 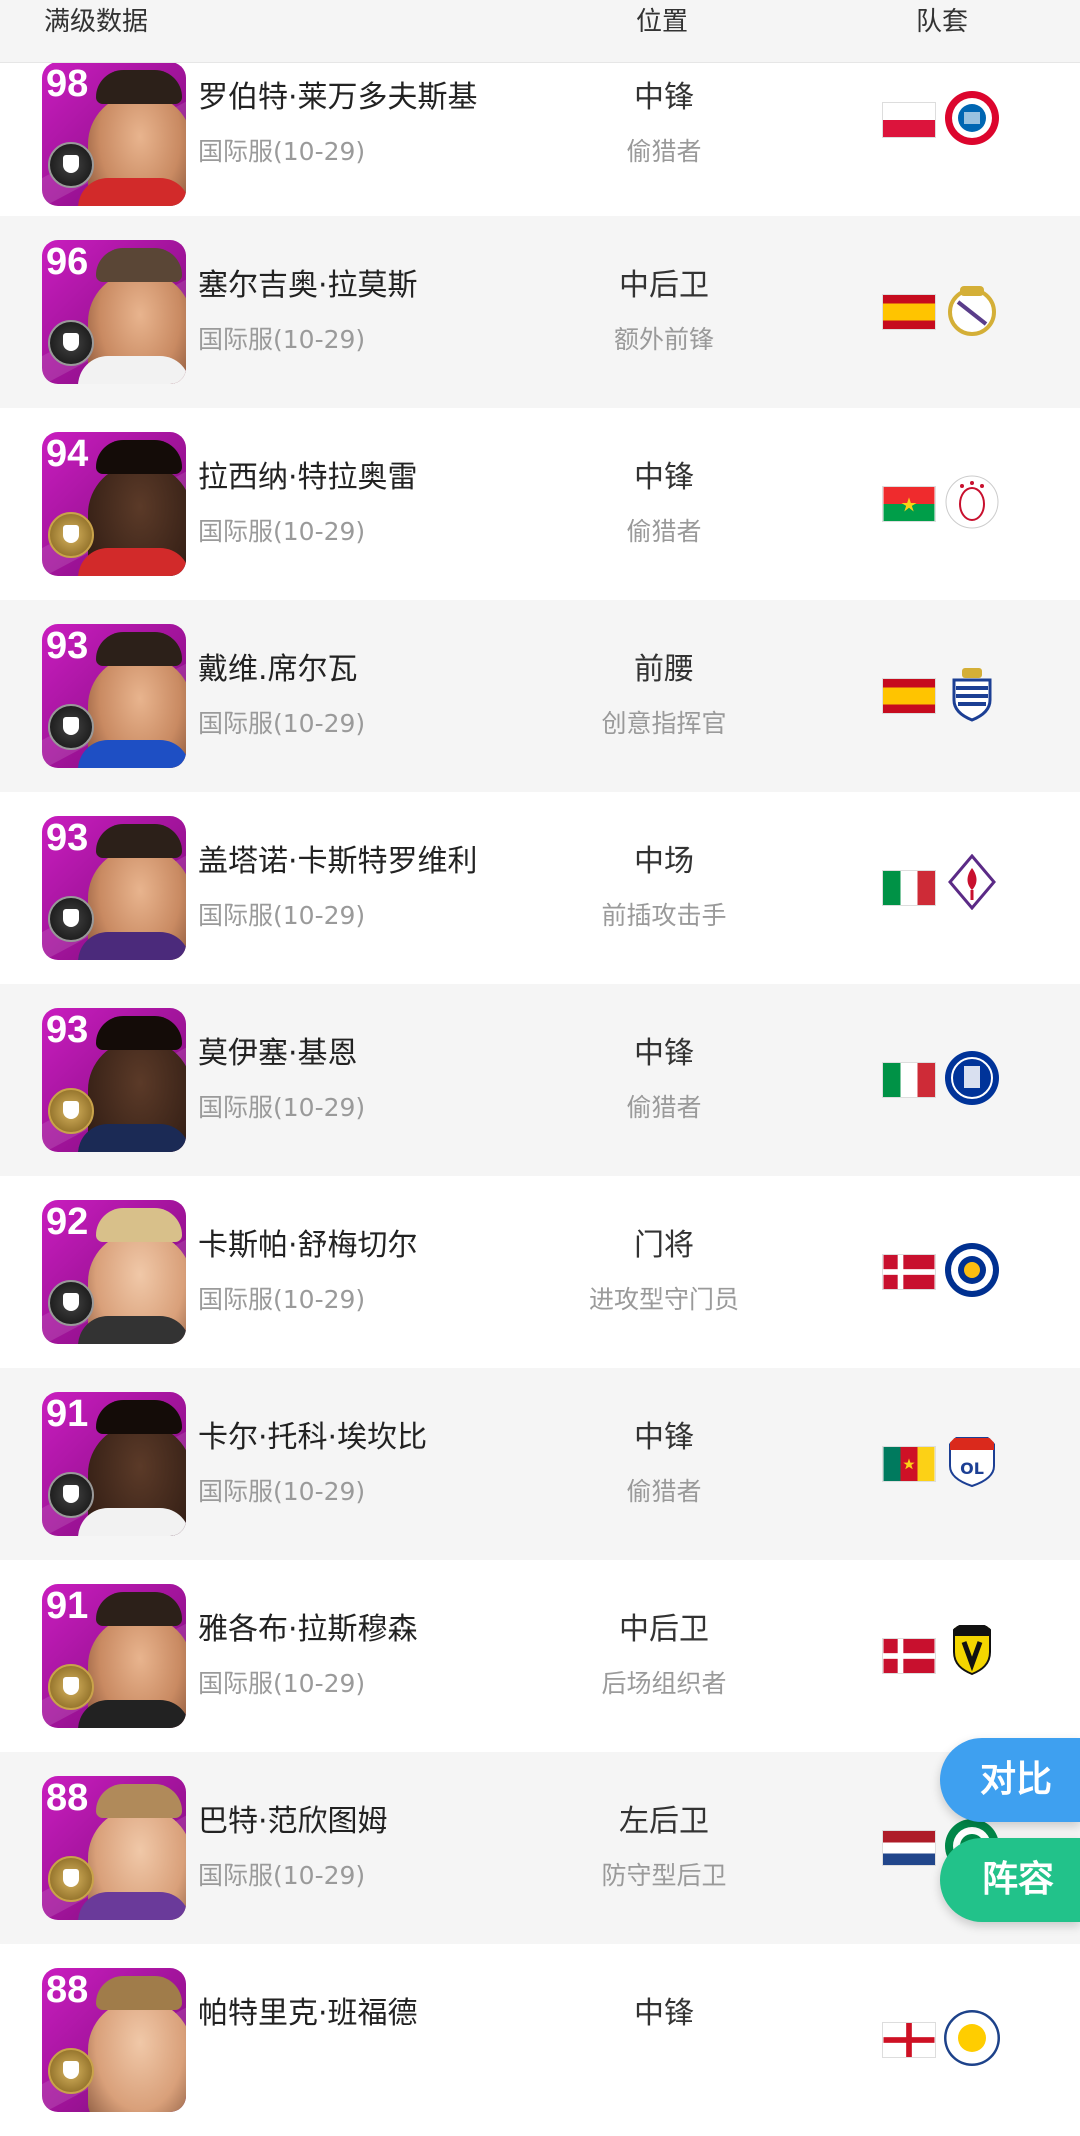 What do you see at coordinates (540, 888) in the screenshot?
I see `player-row: 93 盖塔诺·卡斯特罗维利 国际服(10-29) 中场 前插攻击手` at bounding box center [540, 888].